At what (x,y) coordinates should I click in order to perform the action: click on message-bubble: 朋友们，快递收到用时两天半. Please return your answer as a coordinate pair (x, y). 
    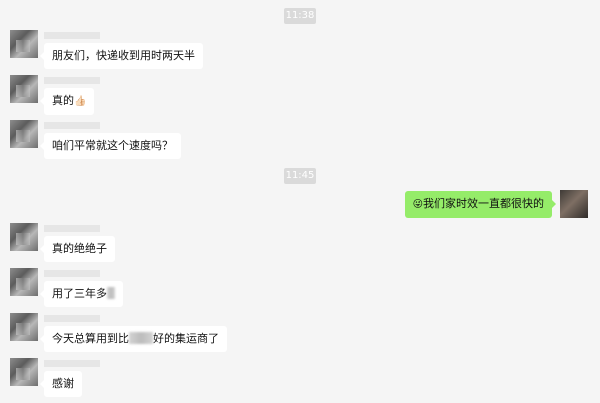
    Looking at the image, I should click on (121, 56).